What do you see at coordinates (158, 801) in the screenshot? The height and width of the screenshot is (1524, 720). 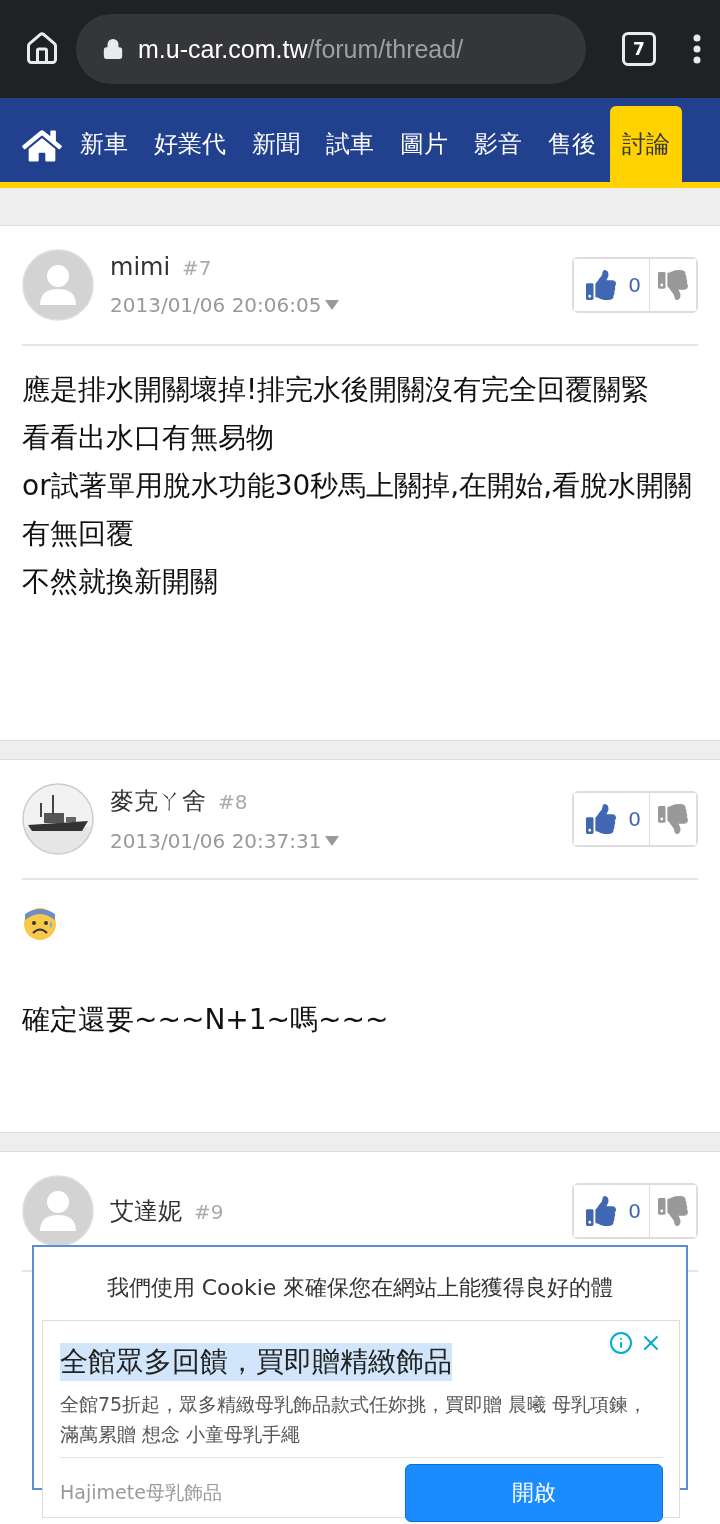 I see `author-name: 麥克ㄚ舍` at bounding box center [158, 801].